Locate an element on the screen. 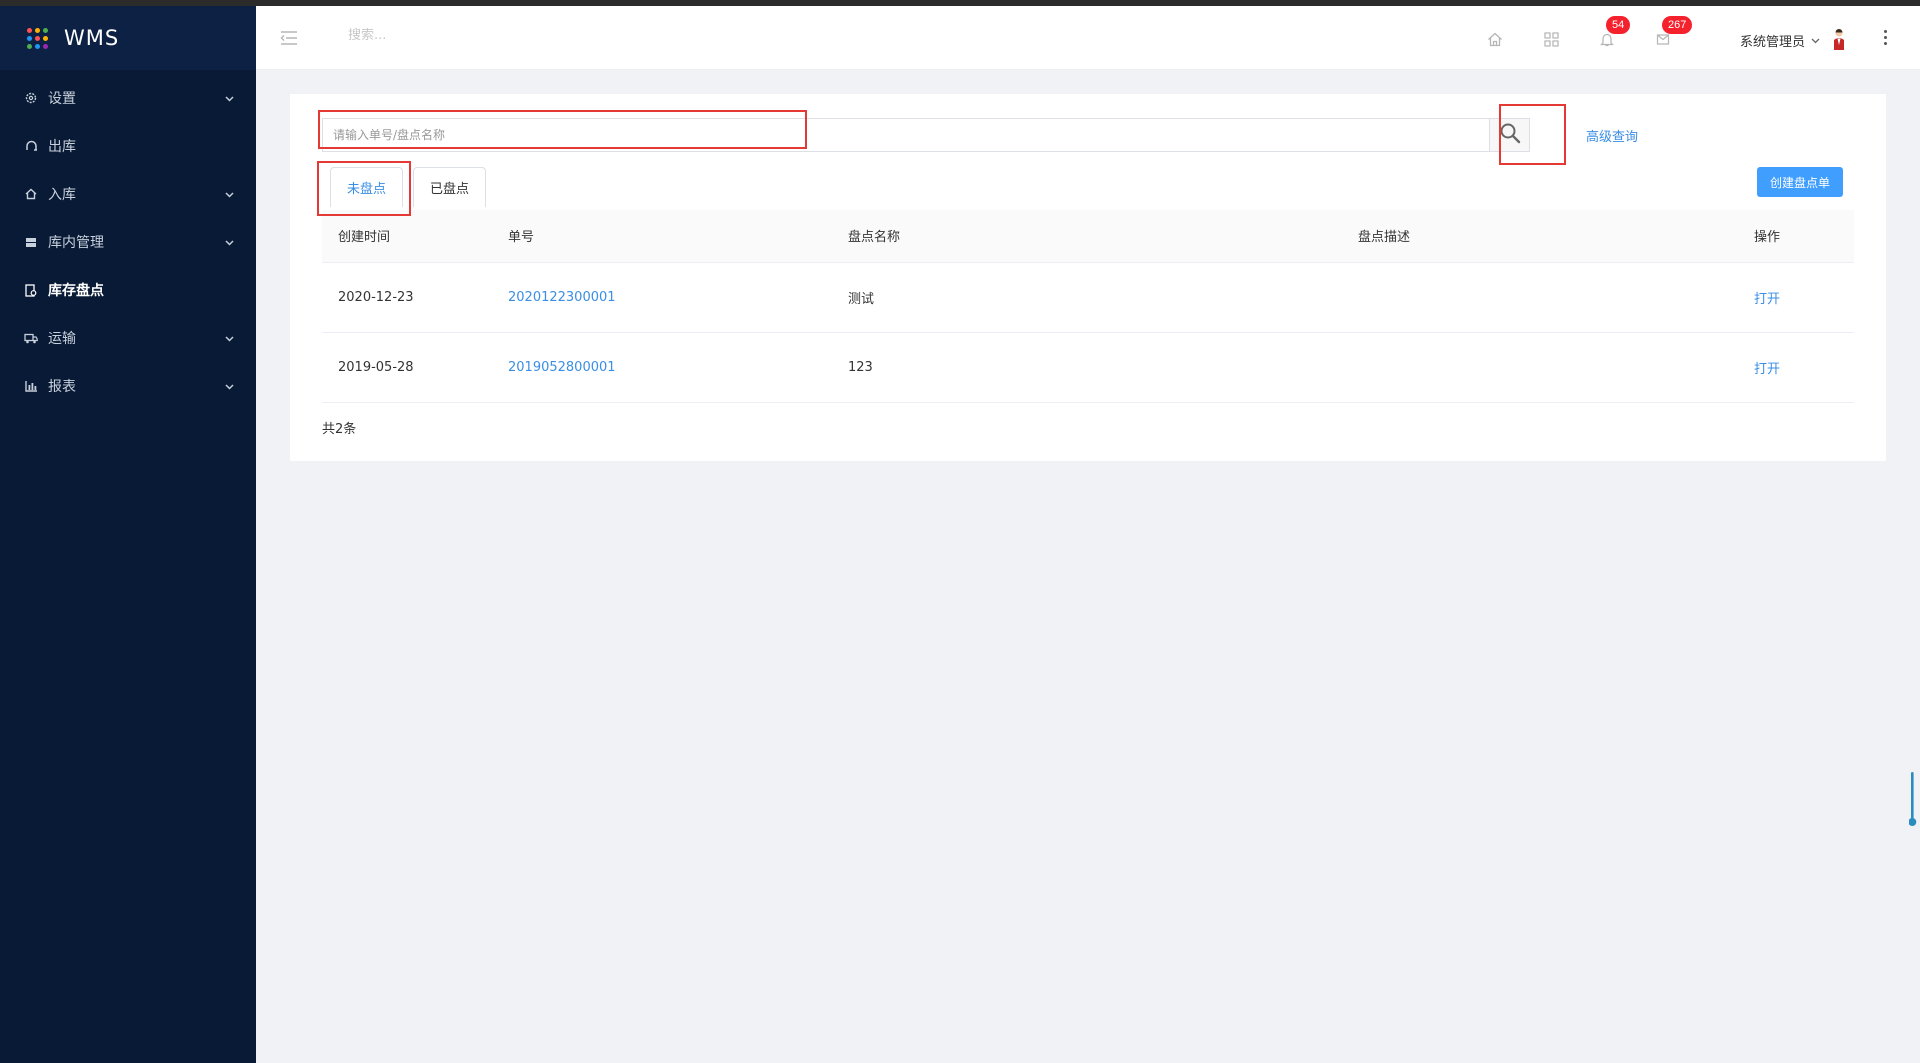 The height and width of the screenshot is (1063, 1920). search-icon is located at coordinates (1510, 135).